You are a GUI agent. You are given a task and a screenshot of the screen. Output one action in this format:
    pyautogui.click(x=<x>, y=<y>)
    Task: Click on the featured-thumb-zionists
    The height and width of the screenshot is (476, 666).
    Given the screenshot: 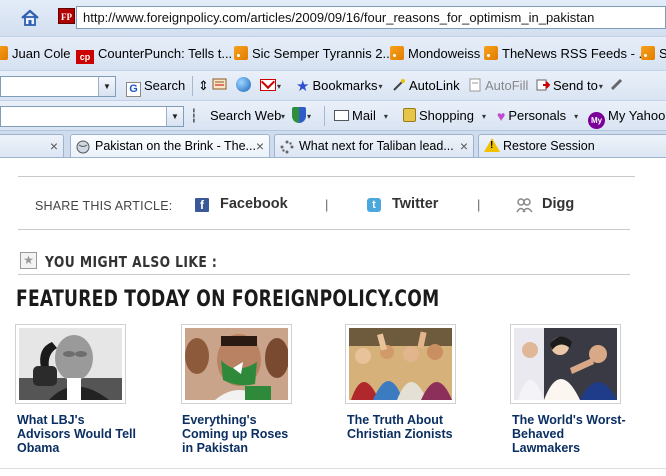 What is the action you would take?
    pyautogui.click(x=400, y=364)
    